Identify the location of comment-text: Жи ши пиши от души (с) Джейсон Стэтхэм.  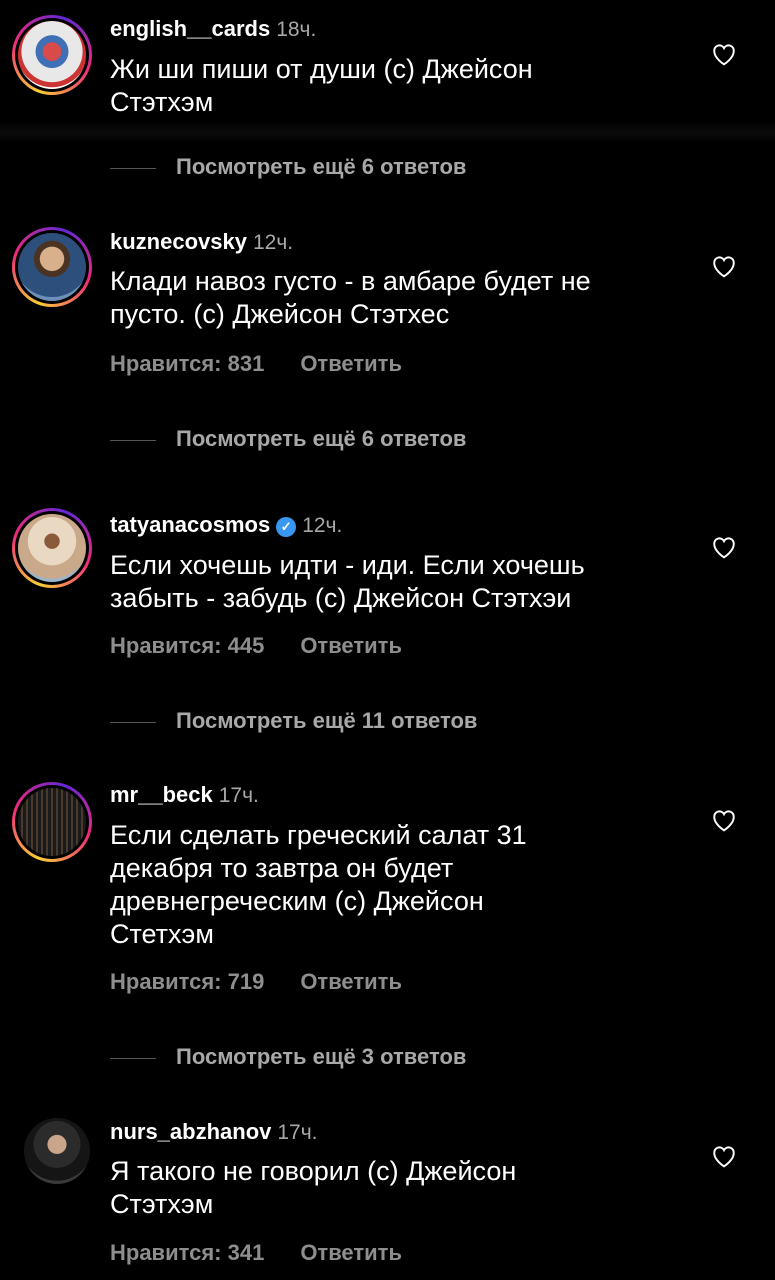
(321, 85).